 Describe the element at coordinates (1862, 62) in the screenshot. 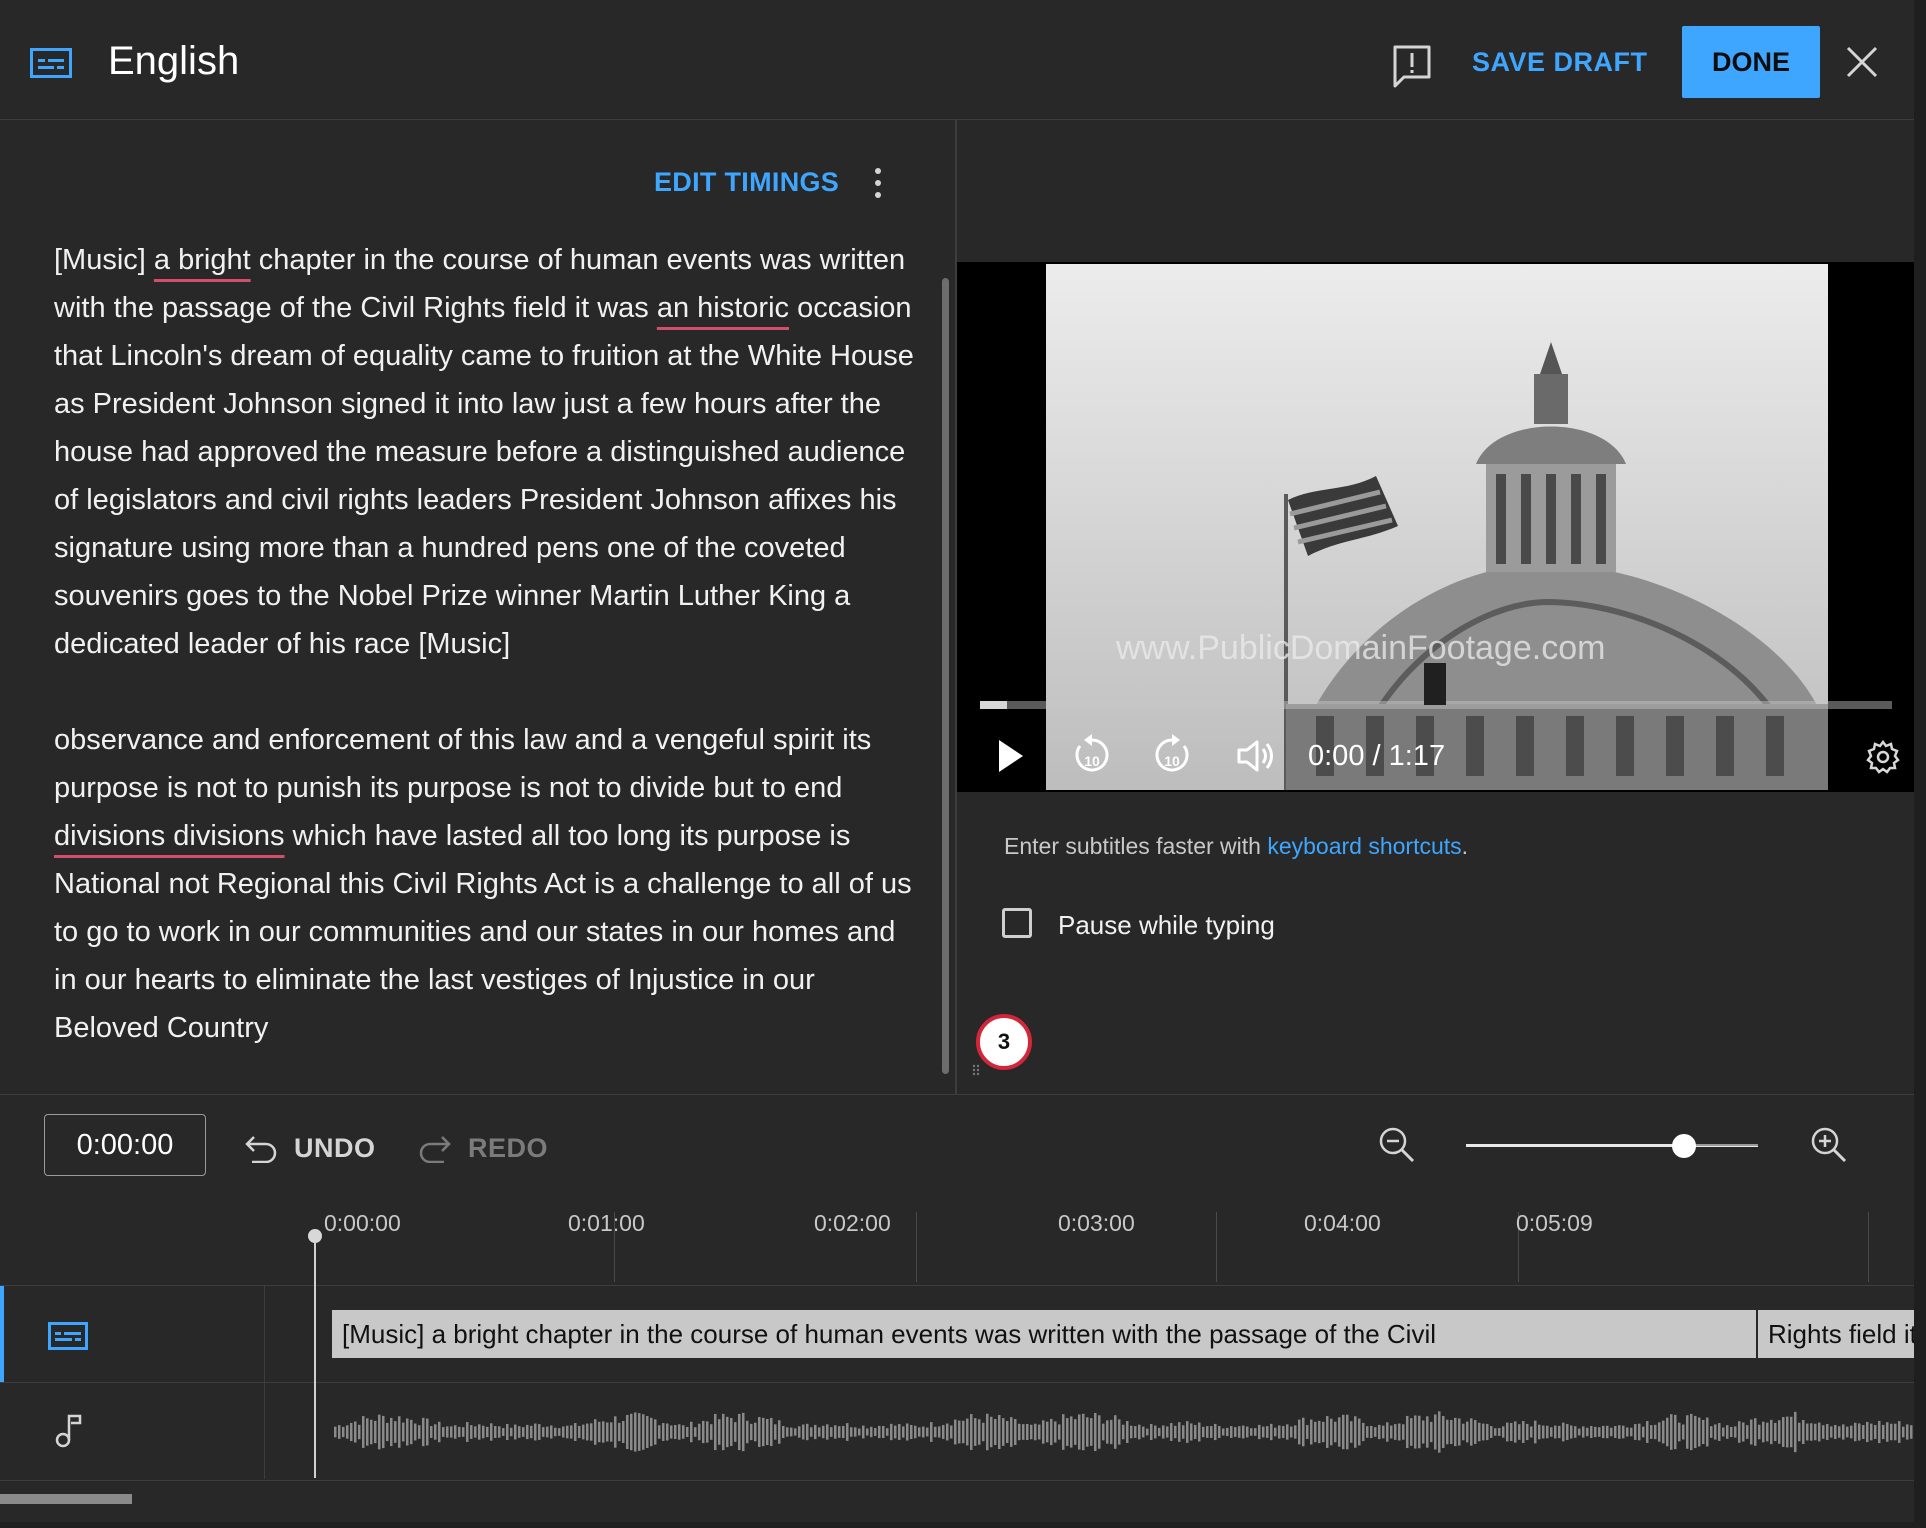

I see `close-icon` at that location.